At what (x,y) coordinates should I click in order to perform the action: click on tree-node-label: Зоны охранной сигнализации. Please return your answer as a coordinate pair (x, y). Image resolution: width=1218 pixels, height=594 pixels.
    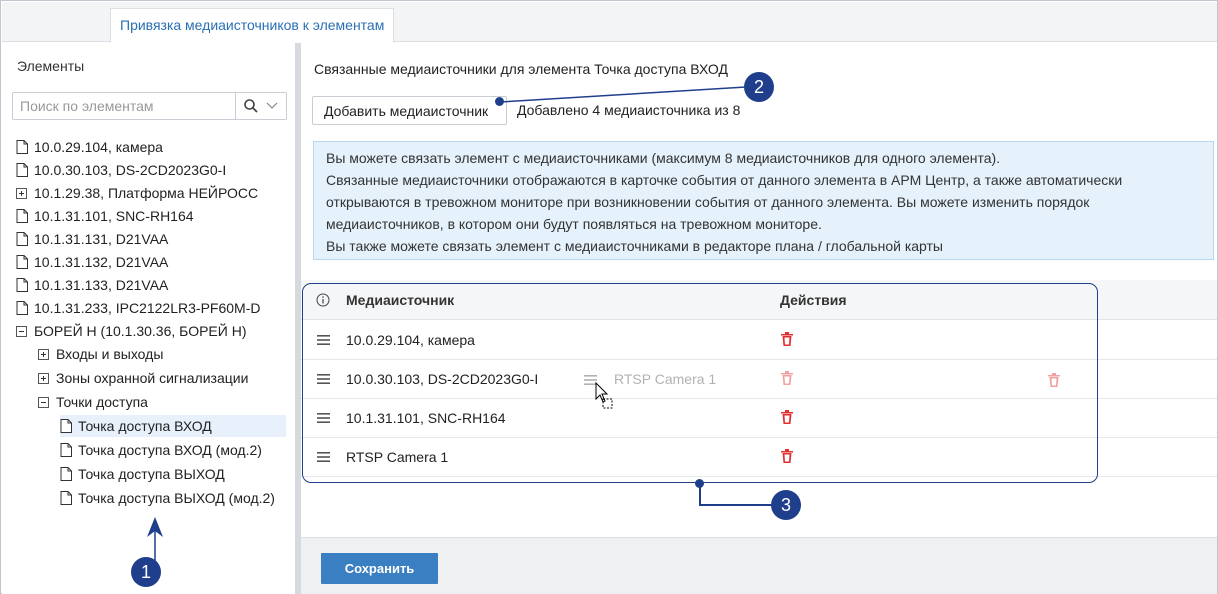
    Looking at the image, I should click on (152, 378).